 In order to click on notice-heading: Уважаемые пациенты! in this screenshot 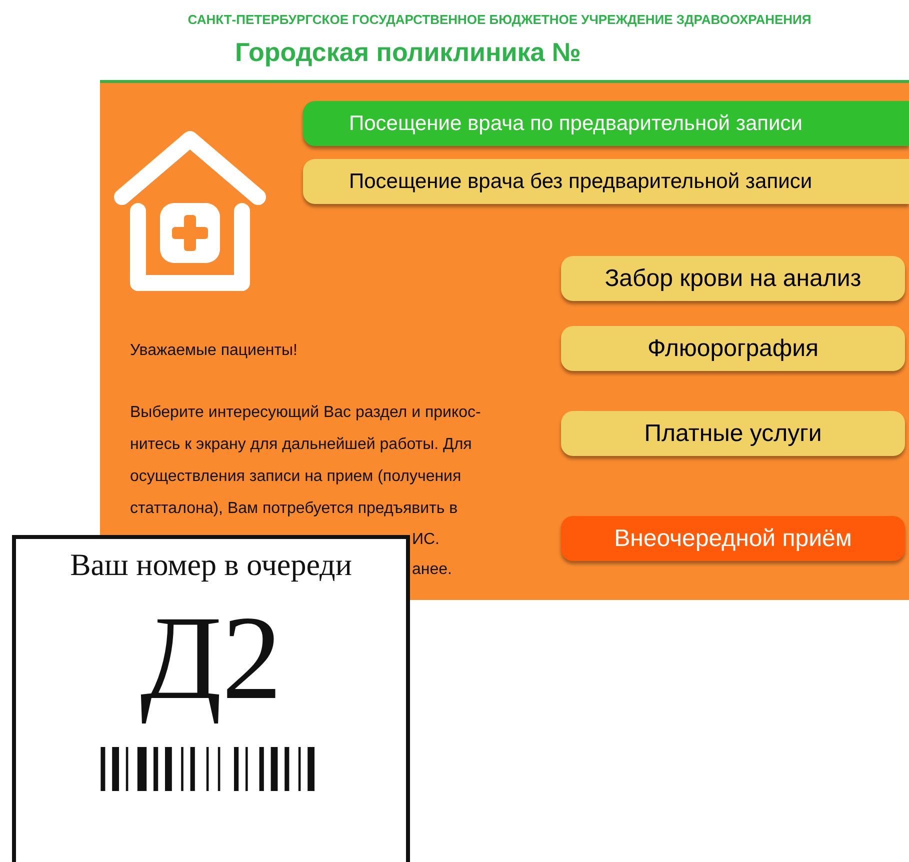, I will do `click(214, 351)`.